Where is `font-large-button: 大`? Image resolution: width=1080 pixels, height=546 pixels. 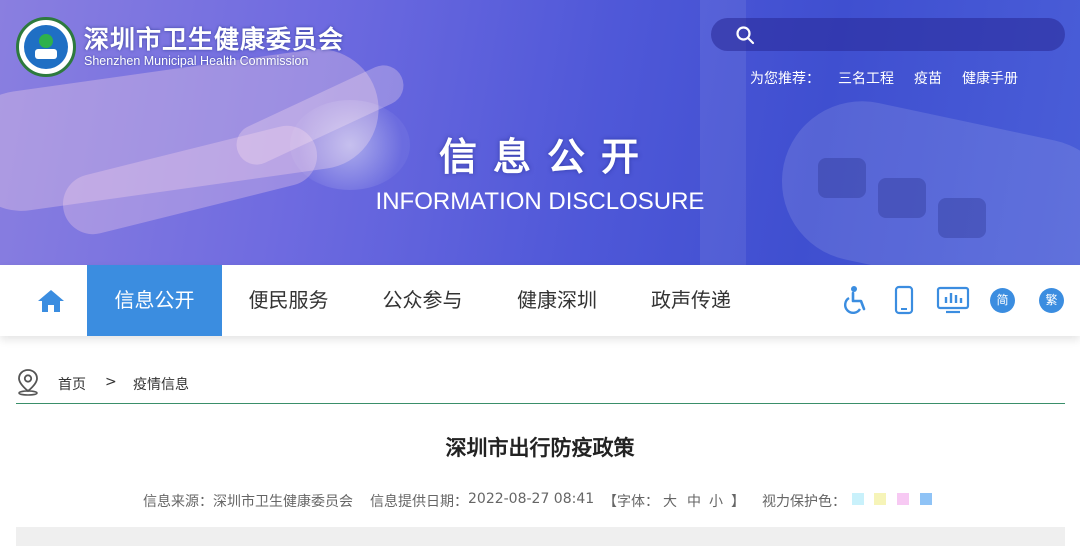 font-large-button: 大 is located at coordinates (670, 501).